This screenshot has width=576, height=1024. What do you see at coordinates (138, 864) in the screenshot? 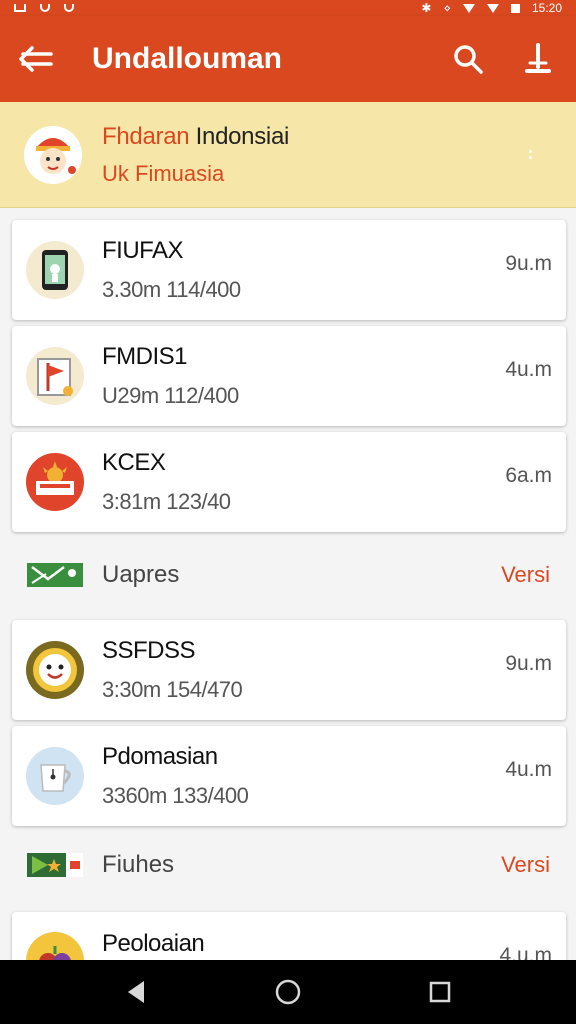
I see `section-label: Fiuhes` at bounding box center [138, 864].